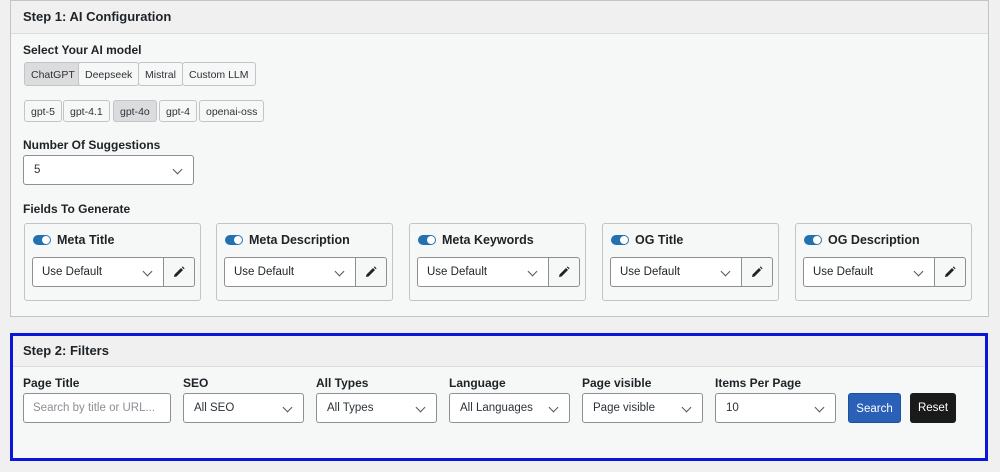 This screenshot has height=472, width=1000. Describe the element at coordinates (933, 408) in the screenshot. I see `reset-button: Reset` at that location.